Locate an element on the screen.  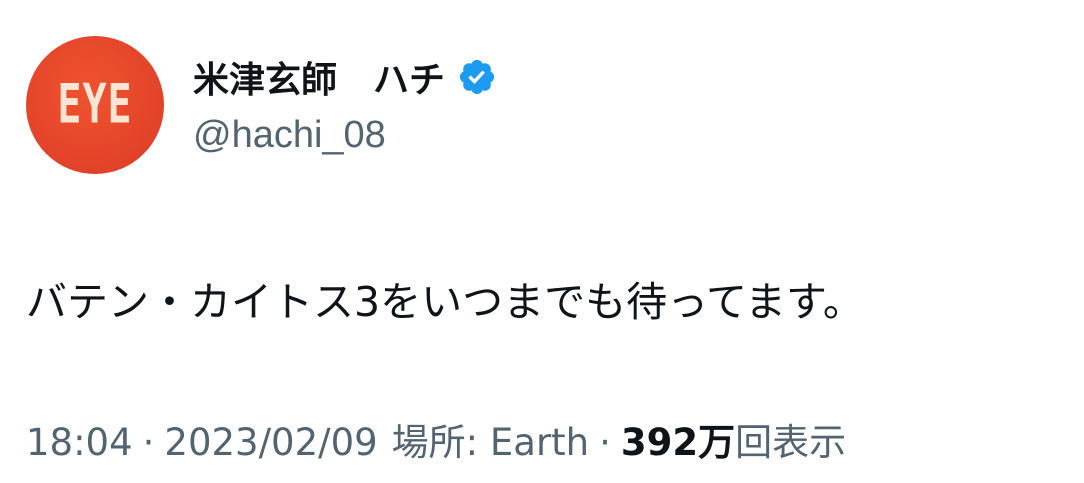
display-name: 米津玄師 ハチ is located at coordinates (319, 77).